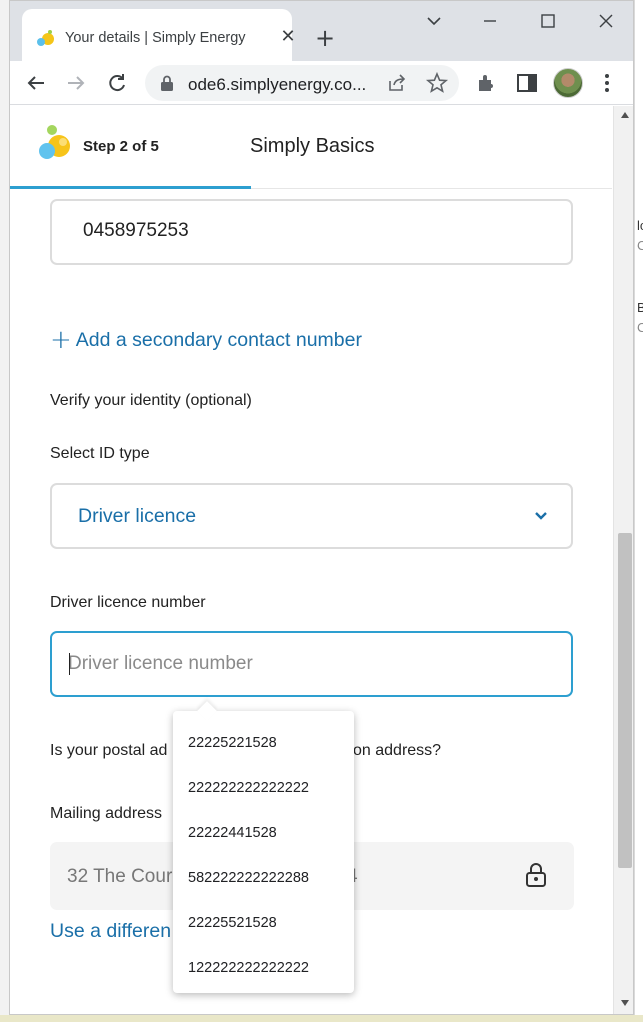 Image resolution: width=643 pixels, height=1022 pixels. I want to click on lock-icon, so click(167, 83).